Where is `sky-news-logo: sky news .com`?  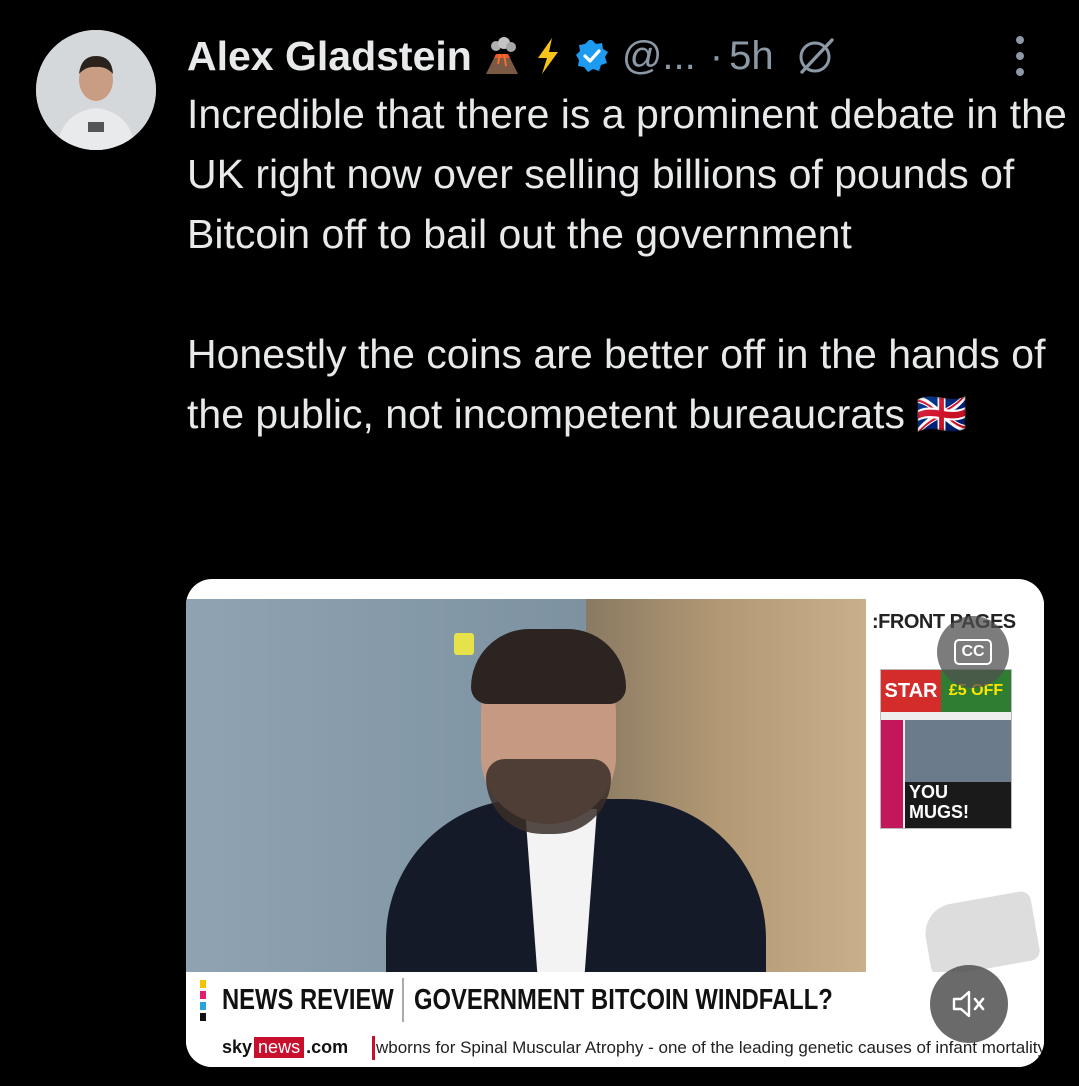 sky-news-logo: sky news .com is located at coordinates (285, 1047).